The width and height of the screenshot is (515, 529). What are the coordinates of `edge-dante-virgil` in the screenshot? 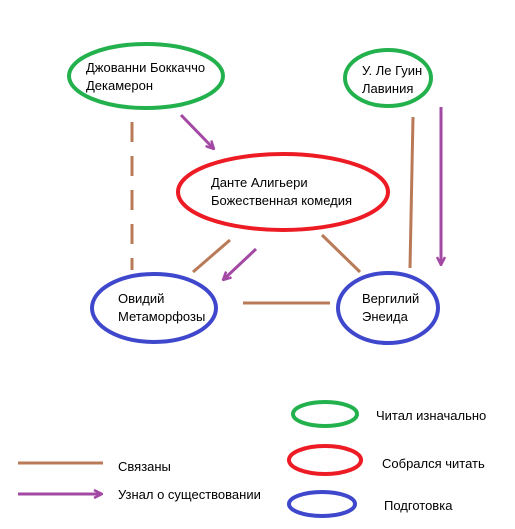 It's located at (341, 253).